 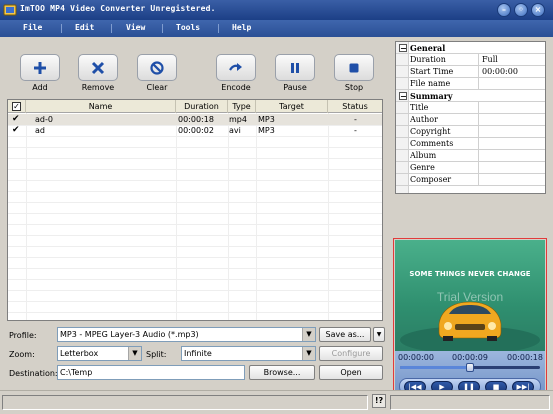 What do you see at coordinates (236, 87) in the screenshot?
I see `encode-label: Encode` at bounding box center [236, 87].